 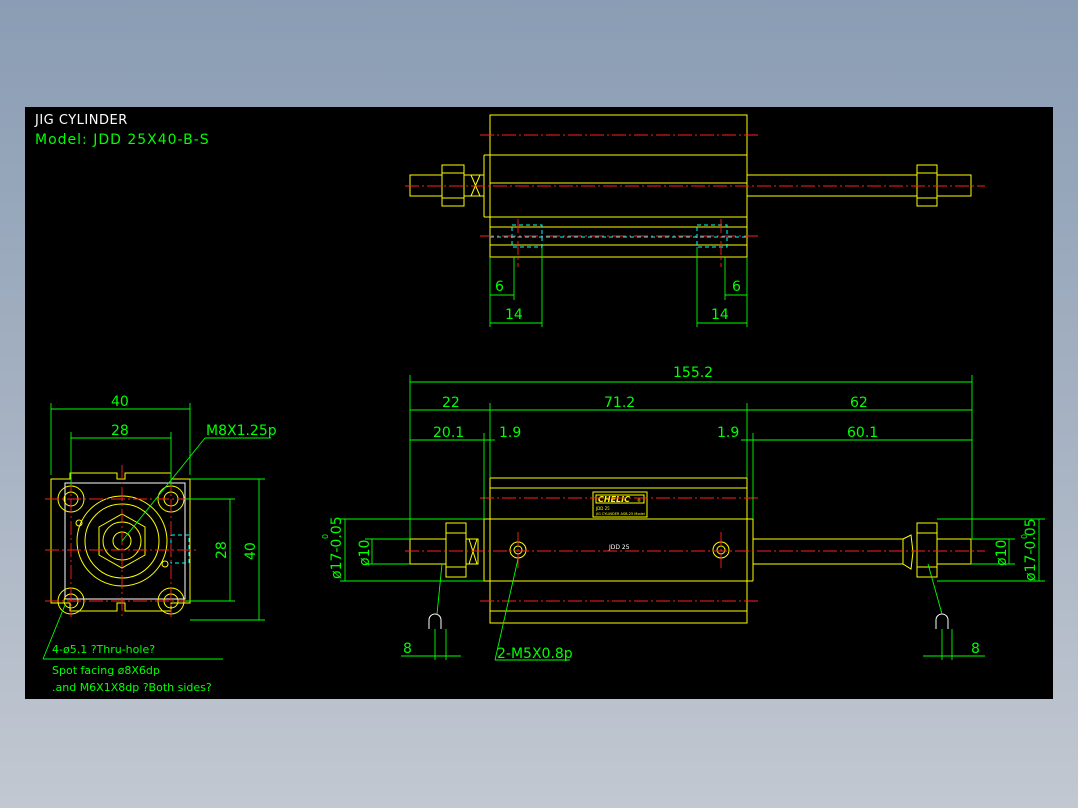 What do you see at coordinates (103, 649) in the screenshot?
I see `end-holes-note: 4-ø5.1 ?Thru-hole?` at bounding box center [103, 649].